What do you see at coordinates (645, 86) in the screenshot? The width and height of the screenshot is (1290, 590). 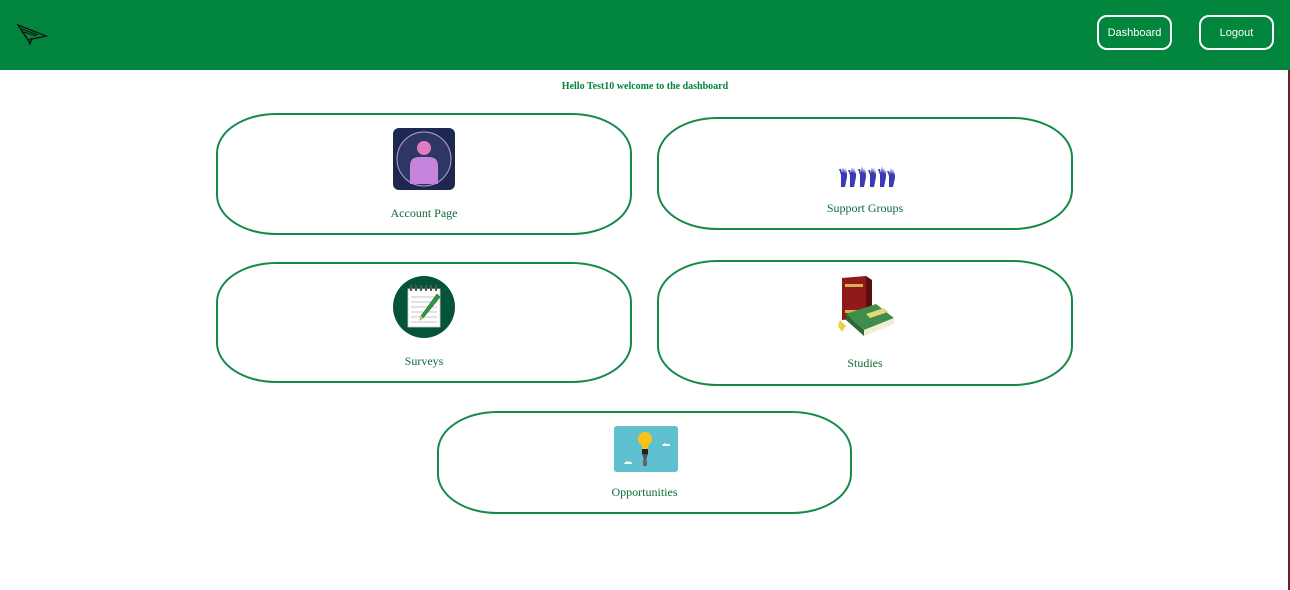 I see `welcome-message: Hello Test10 welcome to the dashboard` at bounding box center [645, 86].